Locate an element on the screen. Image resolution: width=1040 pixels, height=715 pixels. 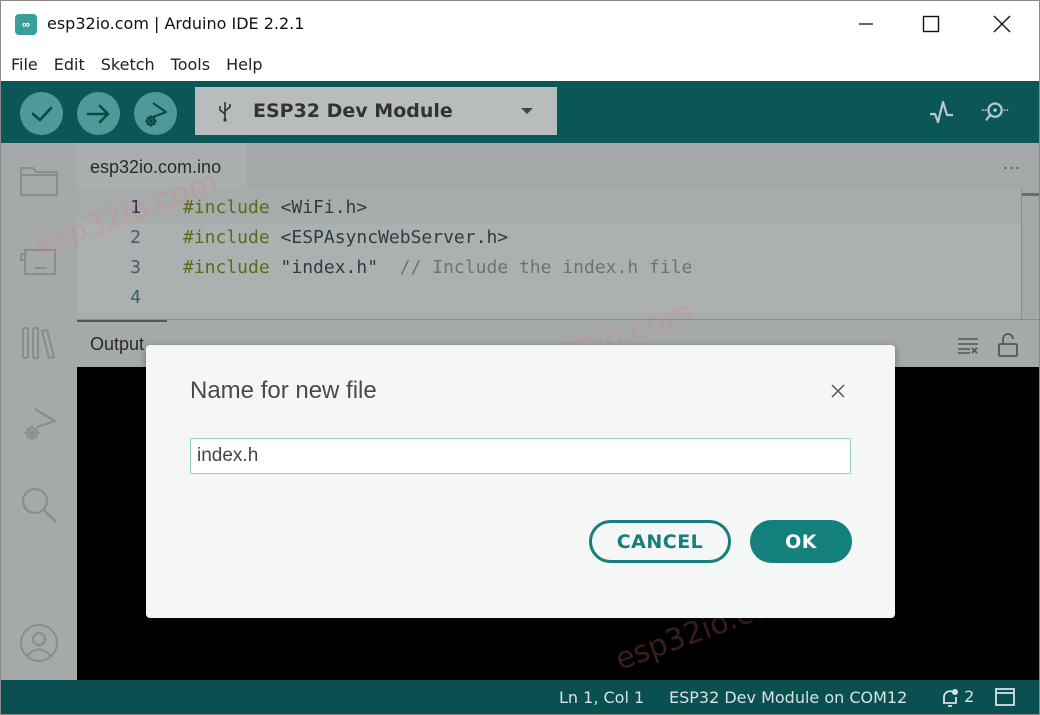
user-icon is located at coordinates (39, 643).